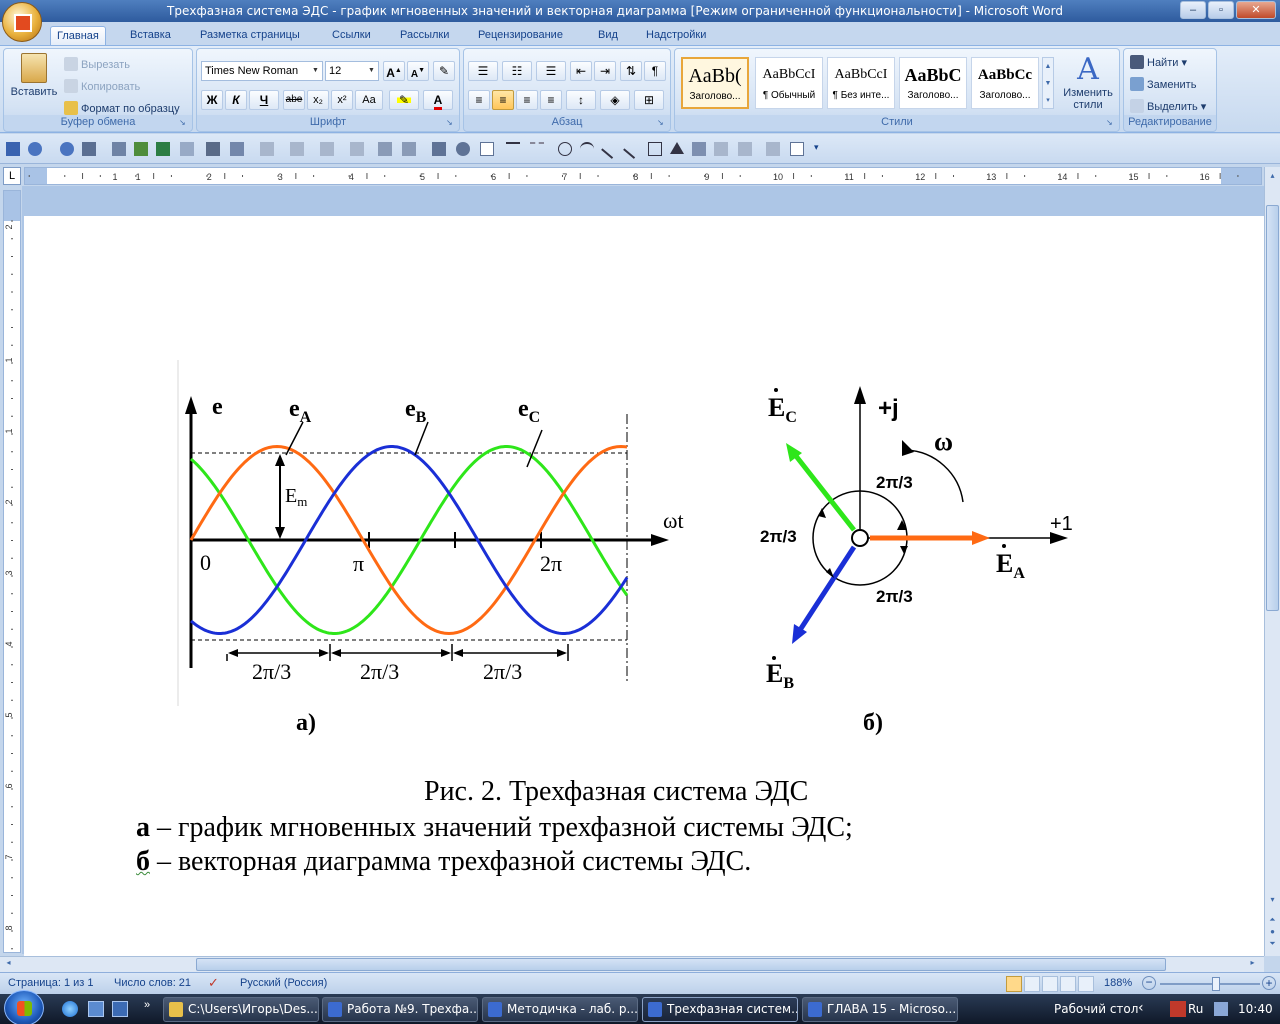  Describe the element at coordinates (513, 149) in the screenshot. I see `curve-icon` at that location.